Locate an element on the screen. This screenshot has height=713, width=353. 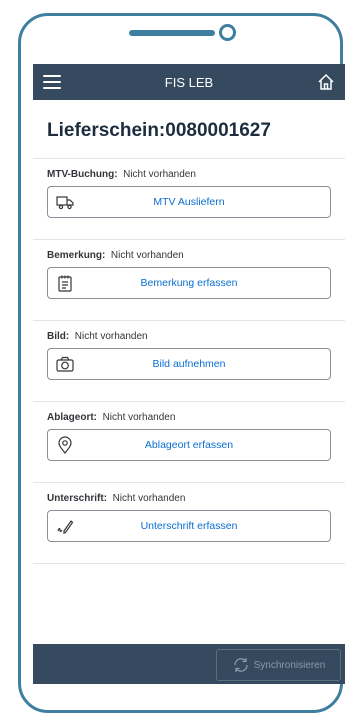
bild-aufnehmen-button: Bild aufnehmen is located at coordinates (189, 364).